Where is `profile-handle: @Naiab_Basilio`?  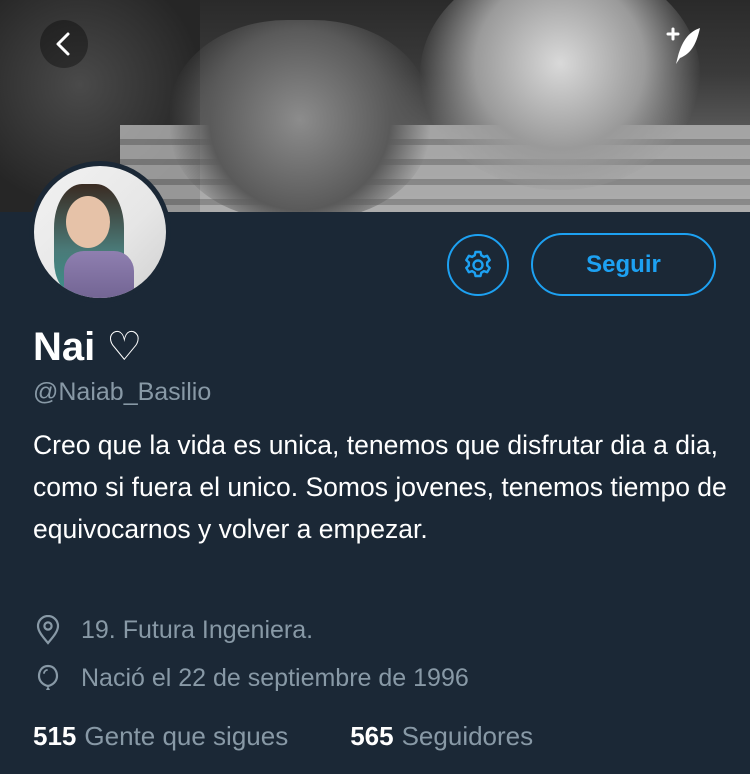 profile-handle: @Naiab_Basilio is located at coordinates (122, 392).